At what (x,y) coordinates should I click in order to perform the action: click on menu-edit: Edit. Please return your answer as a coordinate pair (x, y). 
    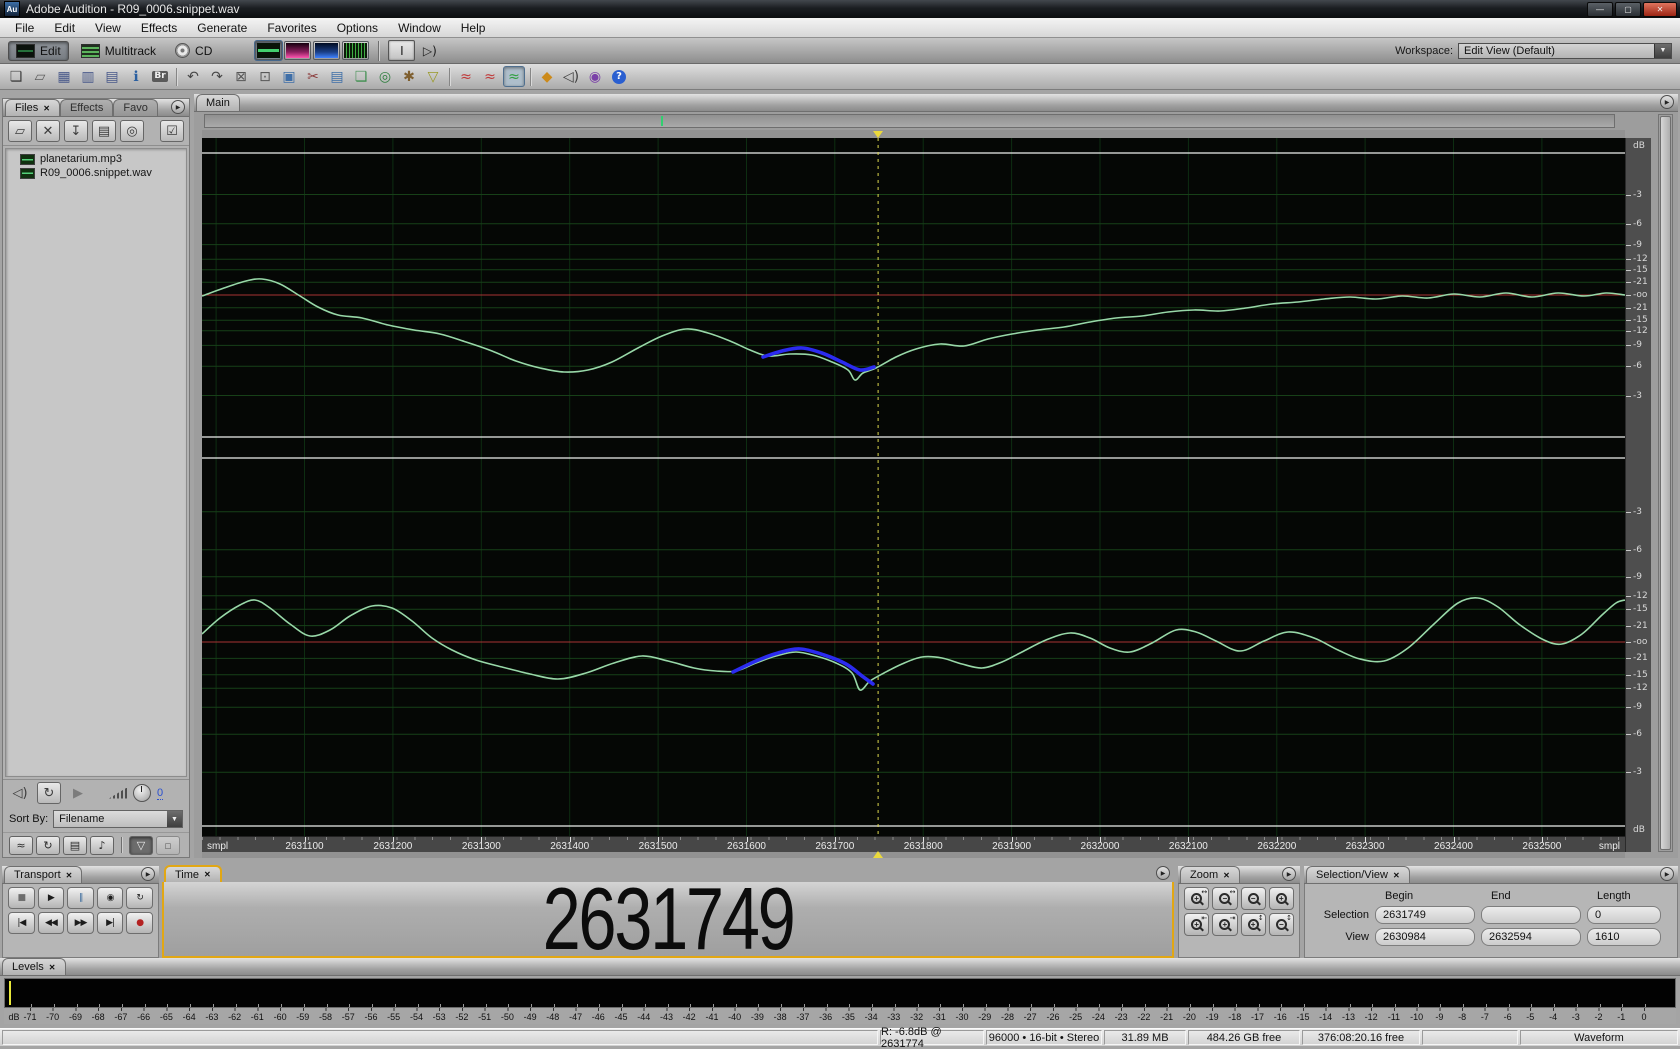
    Looking at the image, I should click on (64, 28).